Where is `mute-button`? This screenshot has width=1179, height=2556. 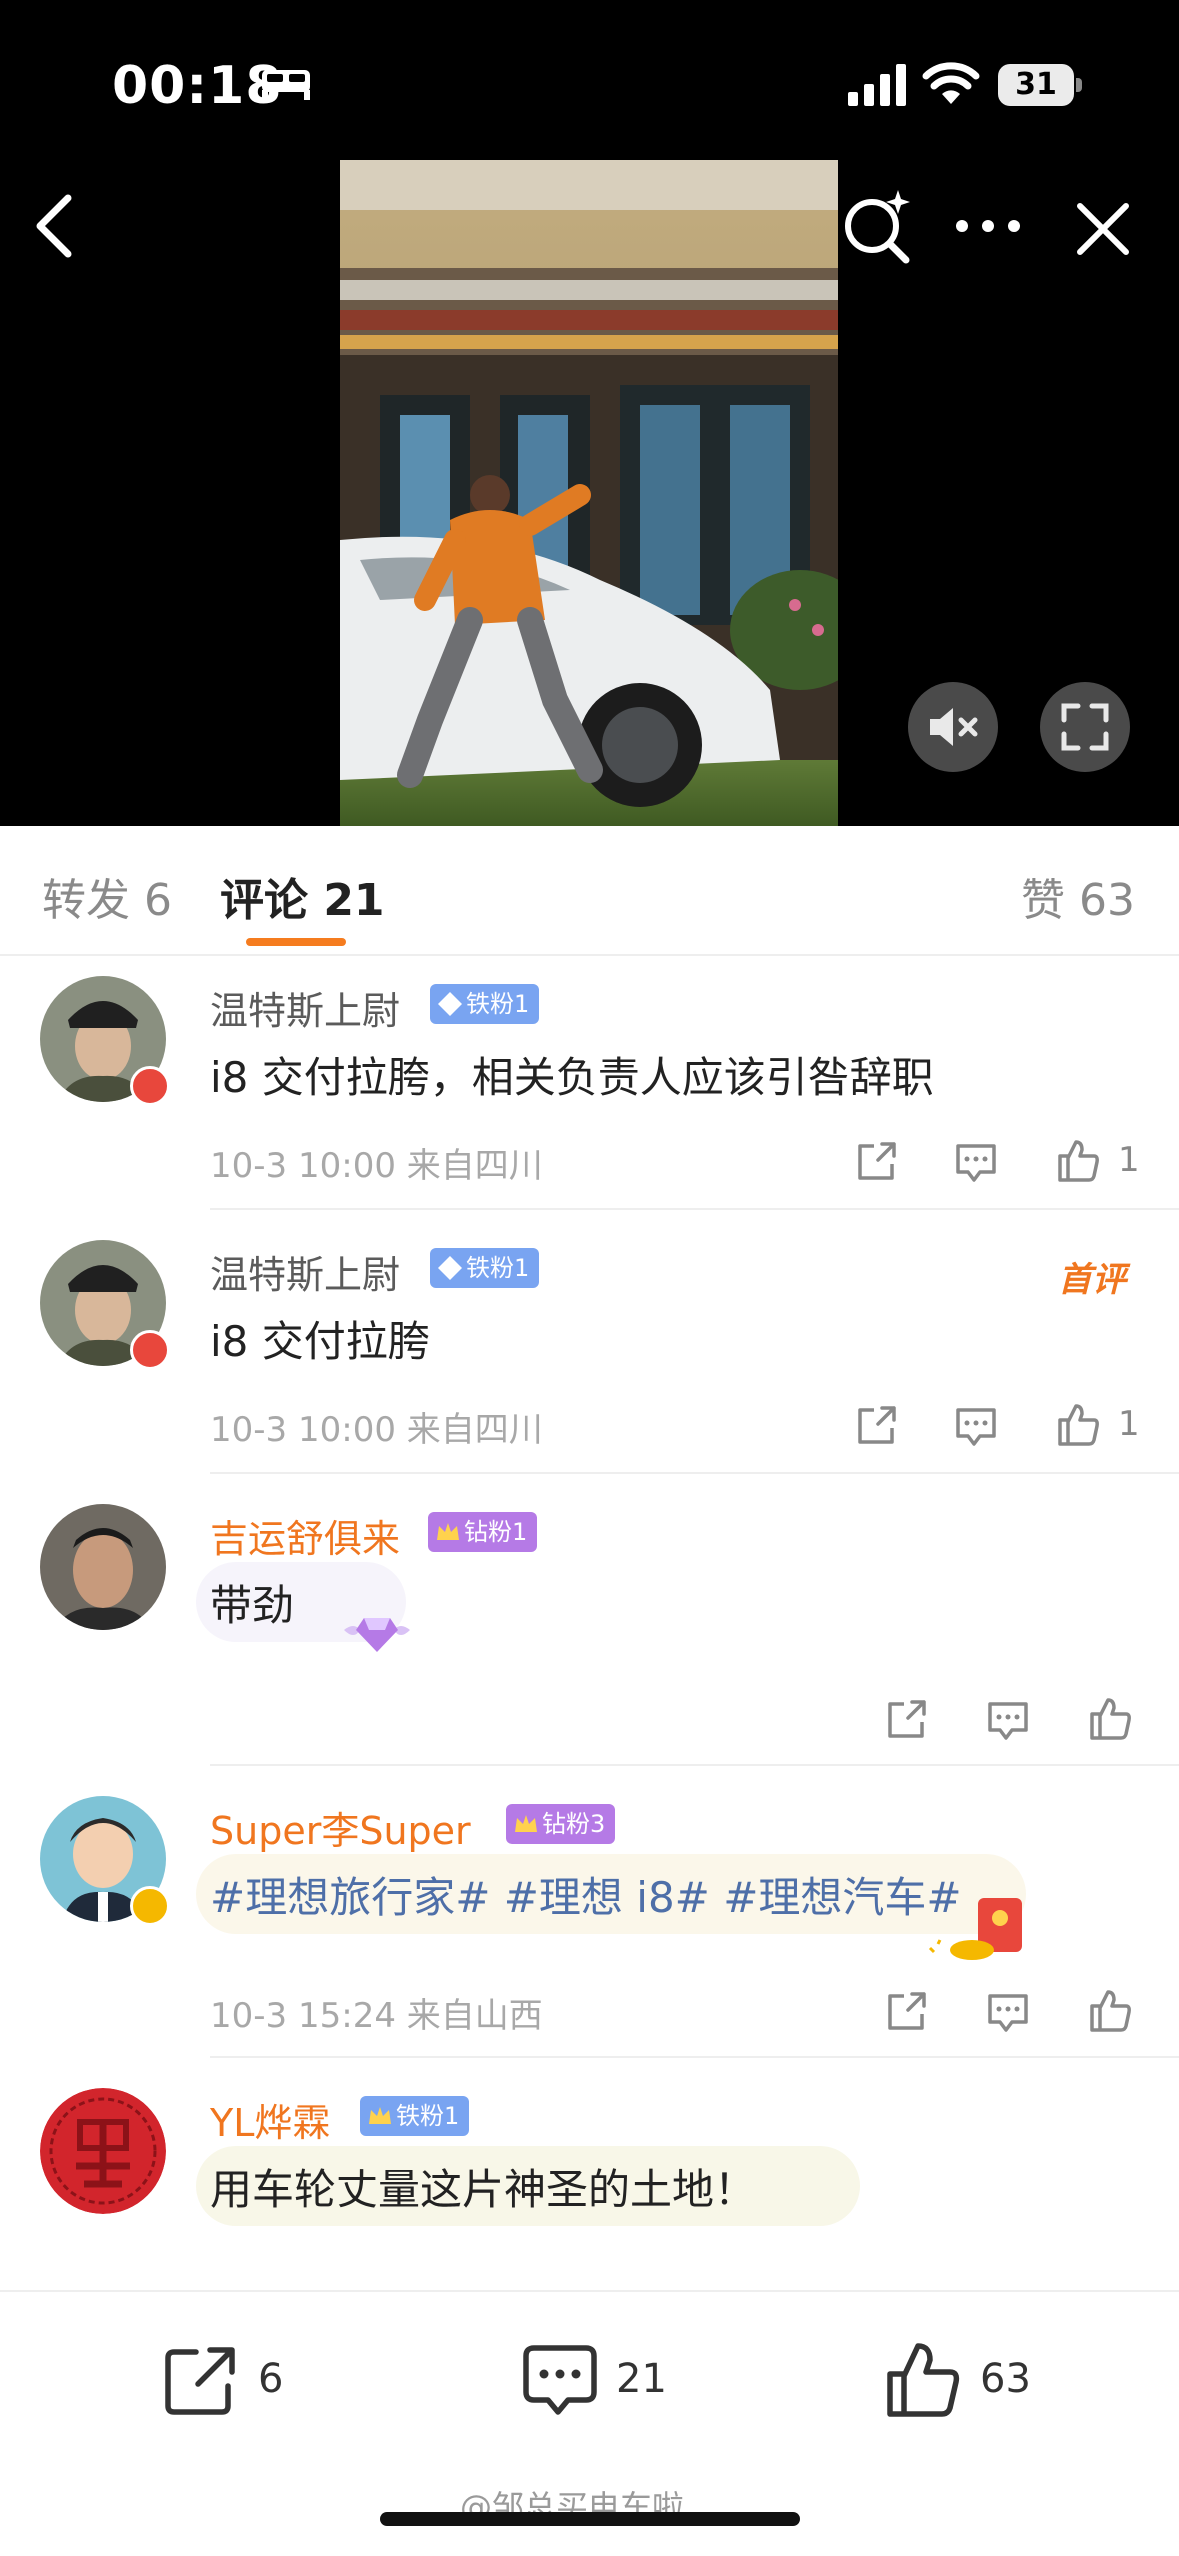
mute-button is located at coordinates (953, 727).